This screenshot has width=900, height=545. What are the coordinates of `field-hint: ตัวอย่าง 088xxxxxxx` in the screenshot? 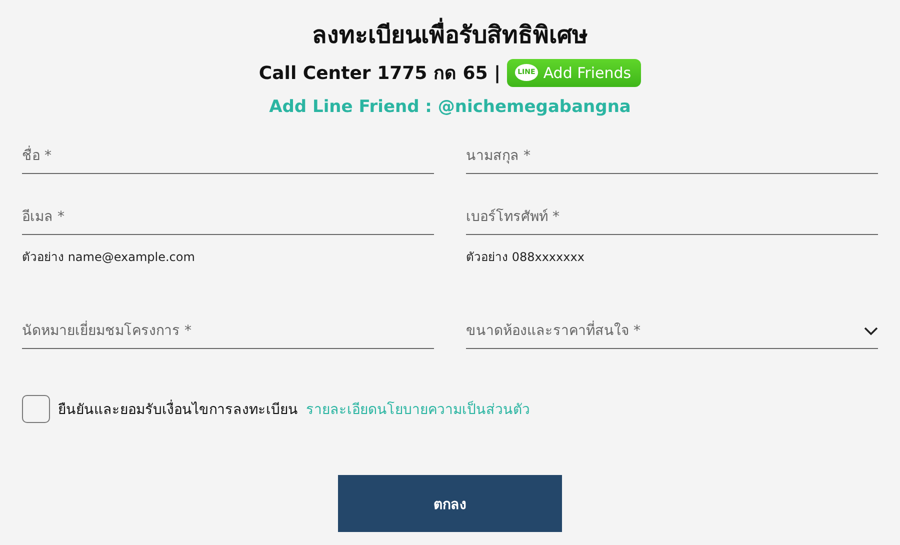 It's located at (526, 257).